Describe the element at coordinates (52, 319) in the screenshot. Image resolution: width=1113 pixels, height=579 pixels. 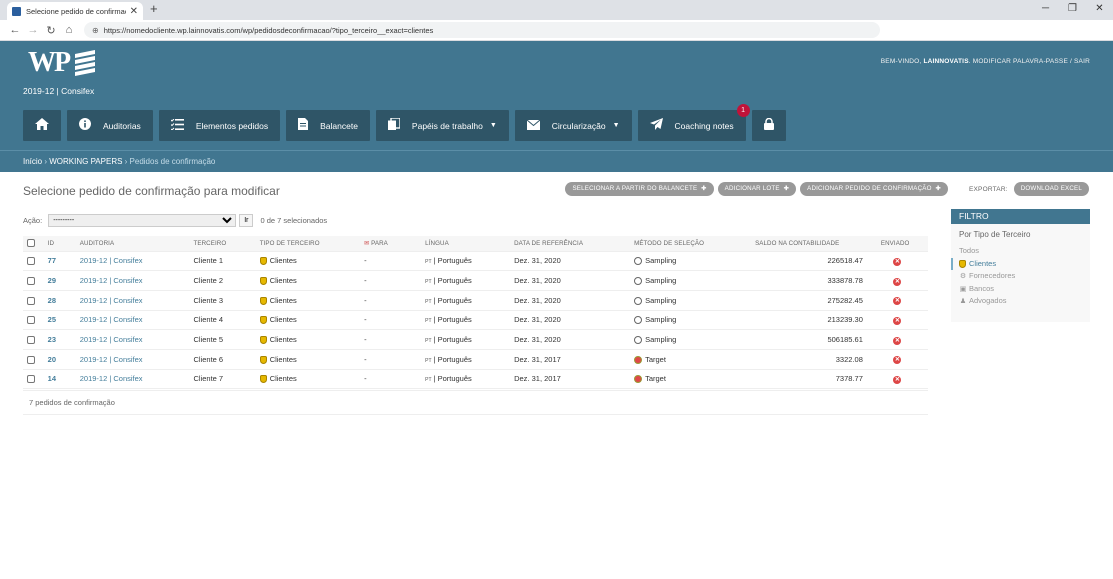
I see `id-link: 25` at that location.